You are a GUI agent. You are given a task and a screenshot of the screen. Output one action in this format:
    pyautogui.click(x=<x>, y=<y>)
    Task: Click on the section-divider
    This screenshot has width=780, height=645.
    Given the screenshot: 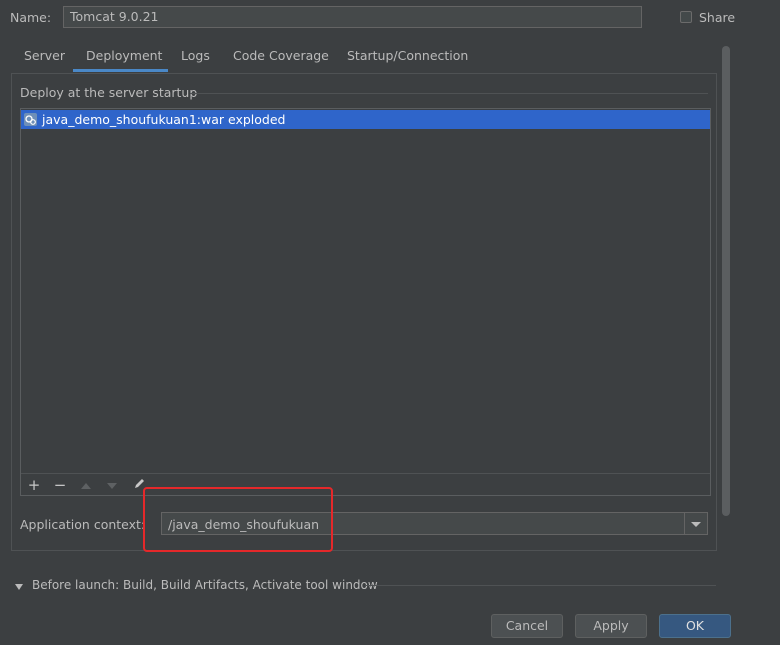 What is the action you would take?
    pyautogui.click(x=449, y=93)
    